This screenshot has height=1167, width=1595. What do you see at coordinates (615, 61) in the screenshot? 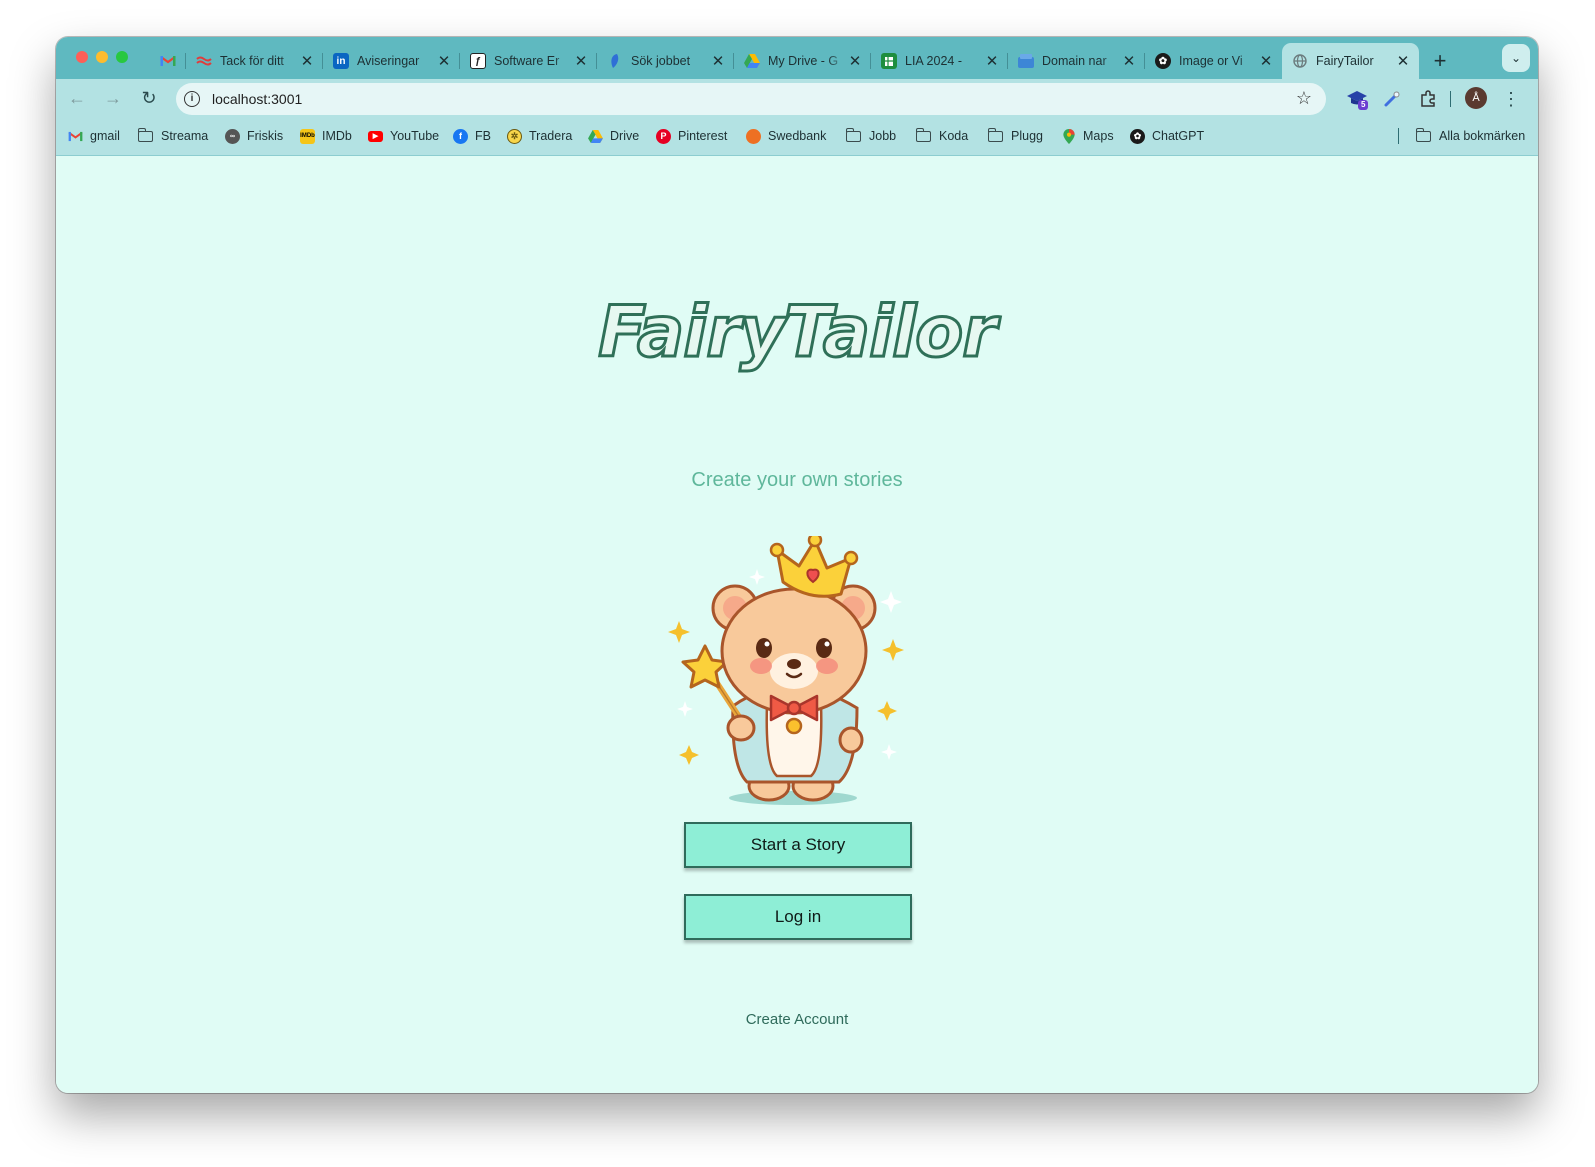
I see `jobb-icon` at bounding box center [615, 61].